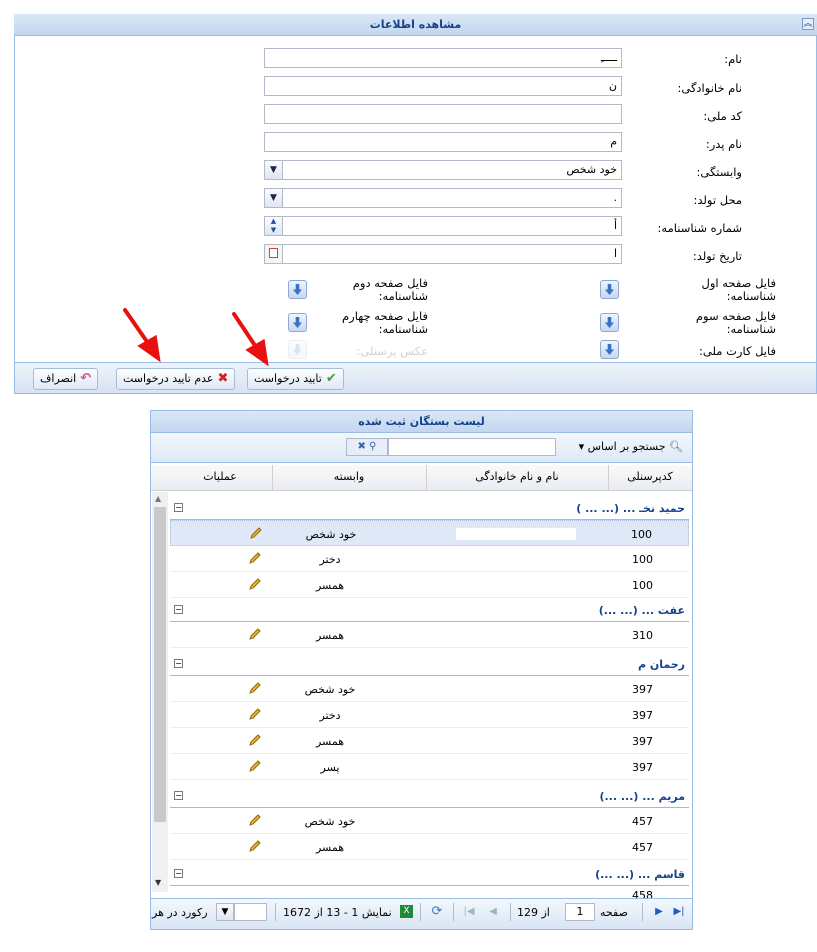 The height and width of the screenshot is (952, 817). What do you see at coordinates (609, 322) in the screenshot?
I see `upload-page3-icon` at bounding box center [609, 322].